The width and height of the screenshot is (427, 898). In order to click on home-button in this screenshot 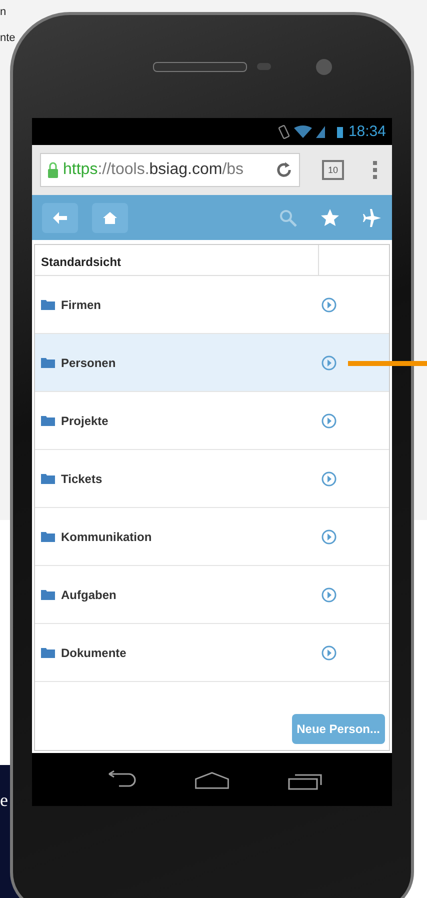, I will do `click(110, 217)`.